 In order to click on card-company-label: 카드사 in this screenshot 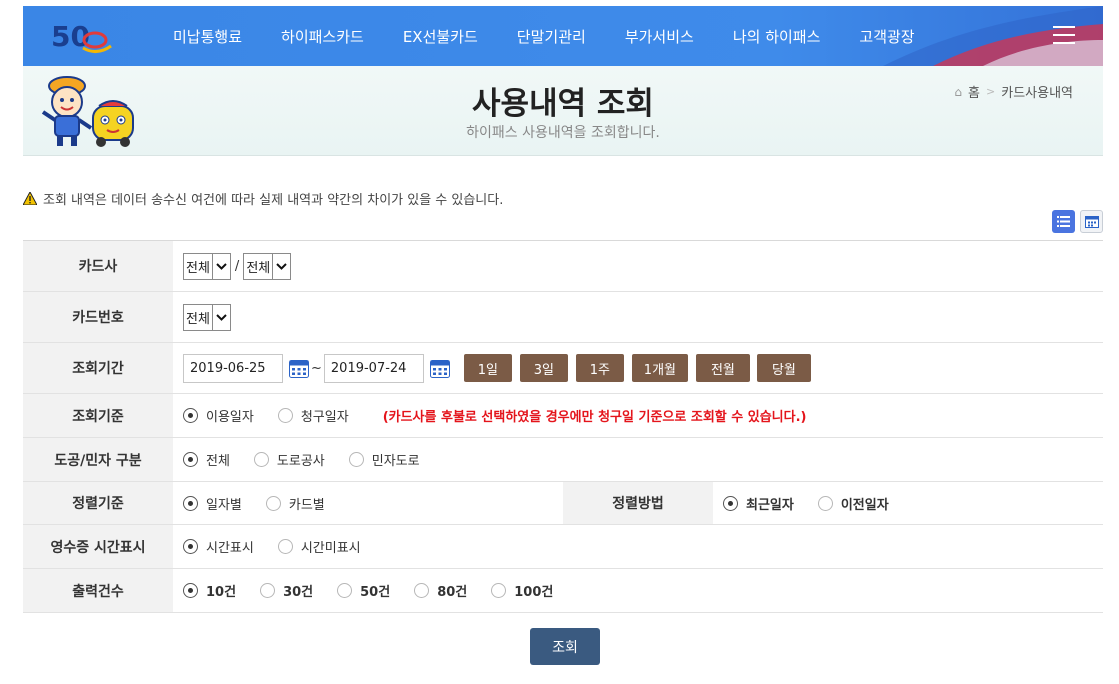, I will do `click(98, 266)`.